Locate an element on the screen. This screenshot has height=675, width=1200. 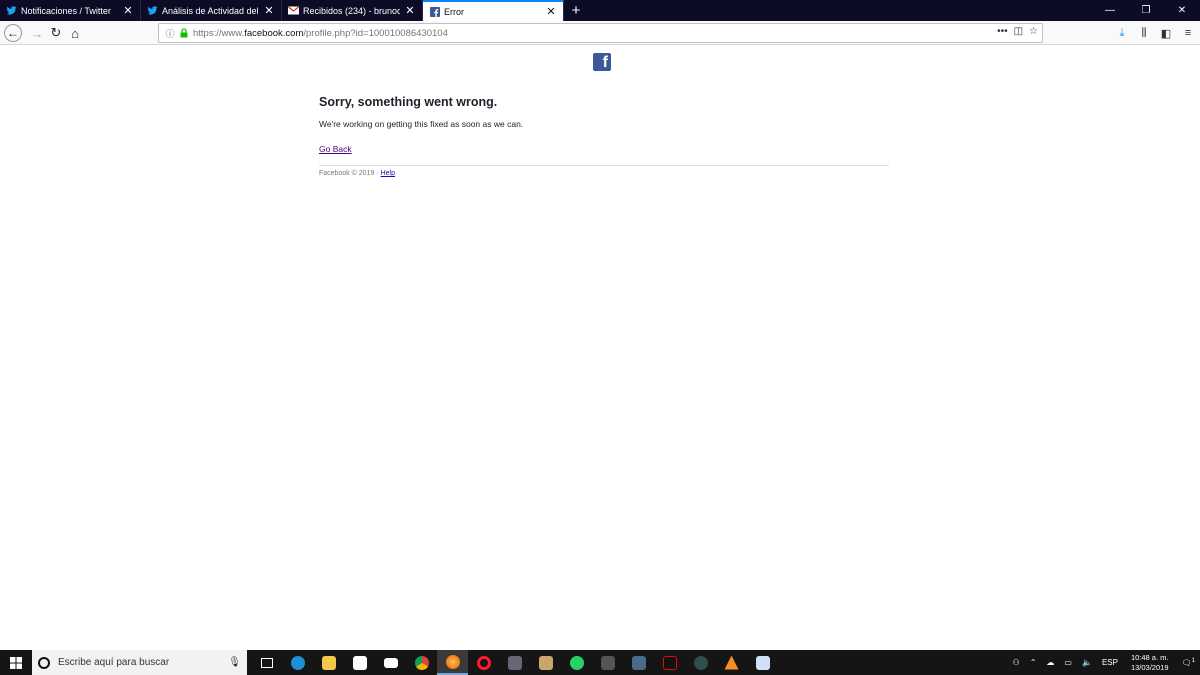
store-button is located at coordinates (359, 662).